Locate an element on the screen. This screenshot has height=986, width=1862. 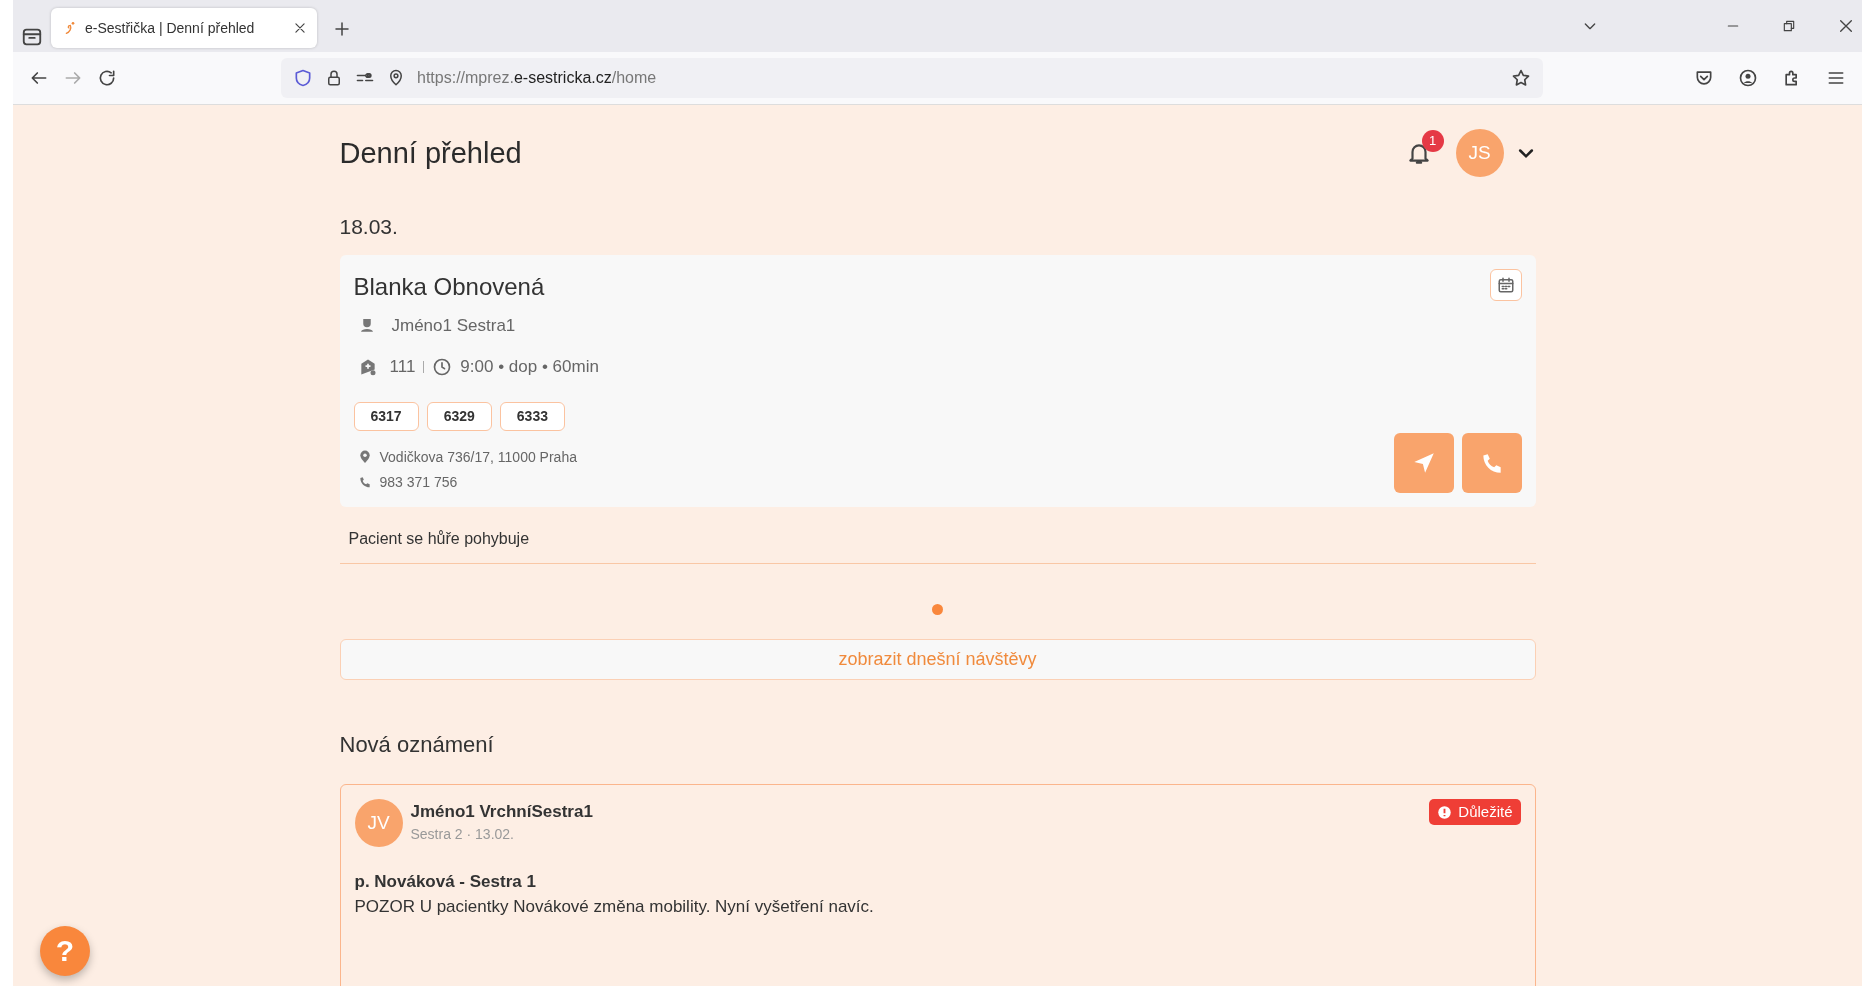
address-bar: https://mprez.e-sestricka.cz/home is located at coordinates (912, 78).